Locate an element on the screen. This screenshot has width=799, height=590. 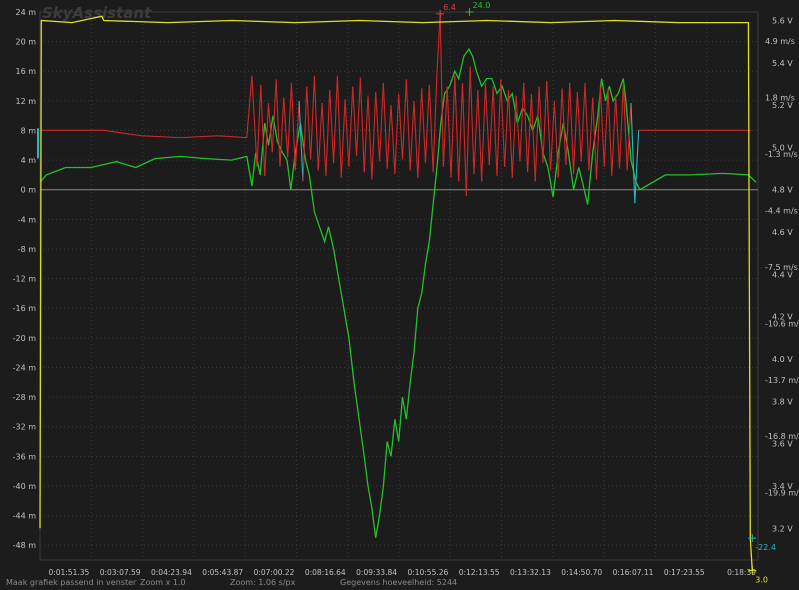
x-tick-label: 0:13:32.13 is located at coordinates (530, 572).